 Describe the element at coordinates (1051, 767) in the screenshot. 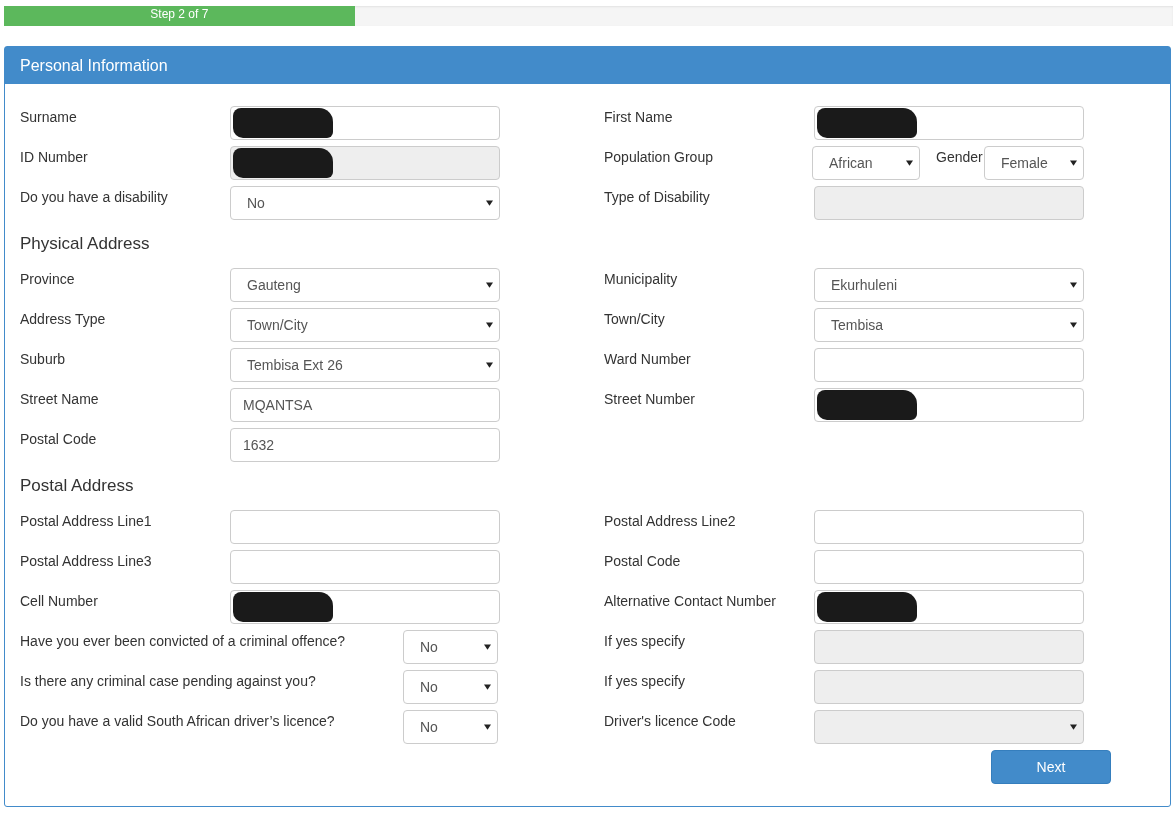

I see `next-button: Next` at that location.